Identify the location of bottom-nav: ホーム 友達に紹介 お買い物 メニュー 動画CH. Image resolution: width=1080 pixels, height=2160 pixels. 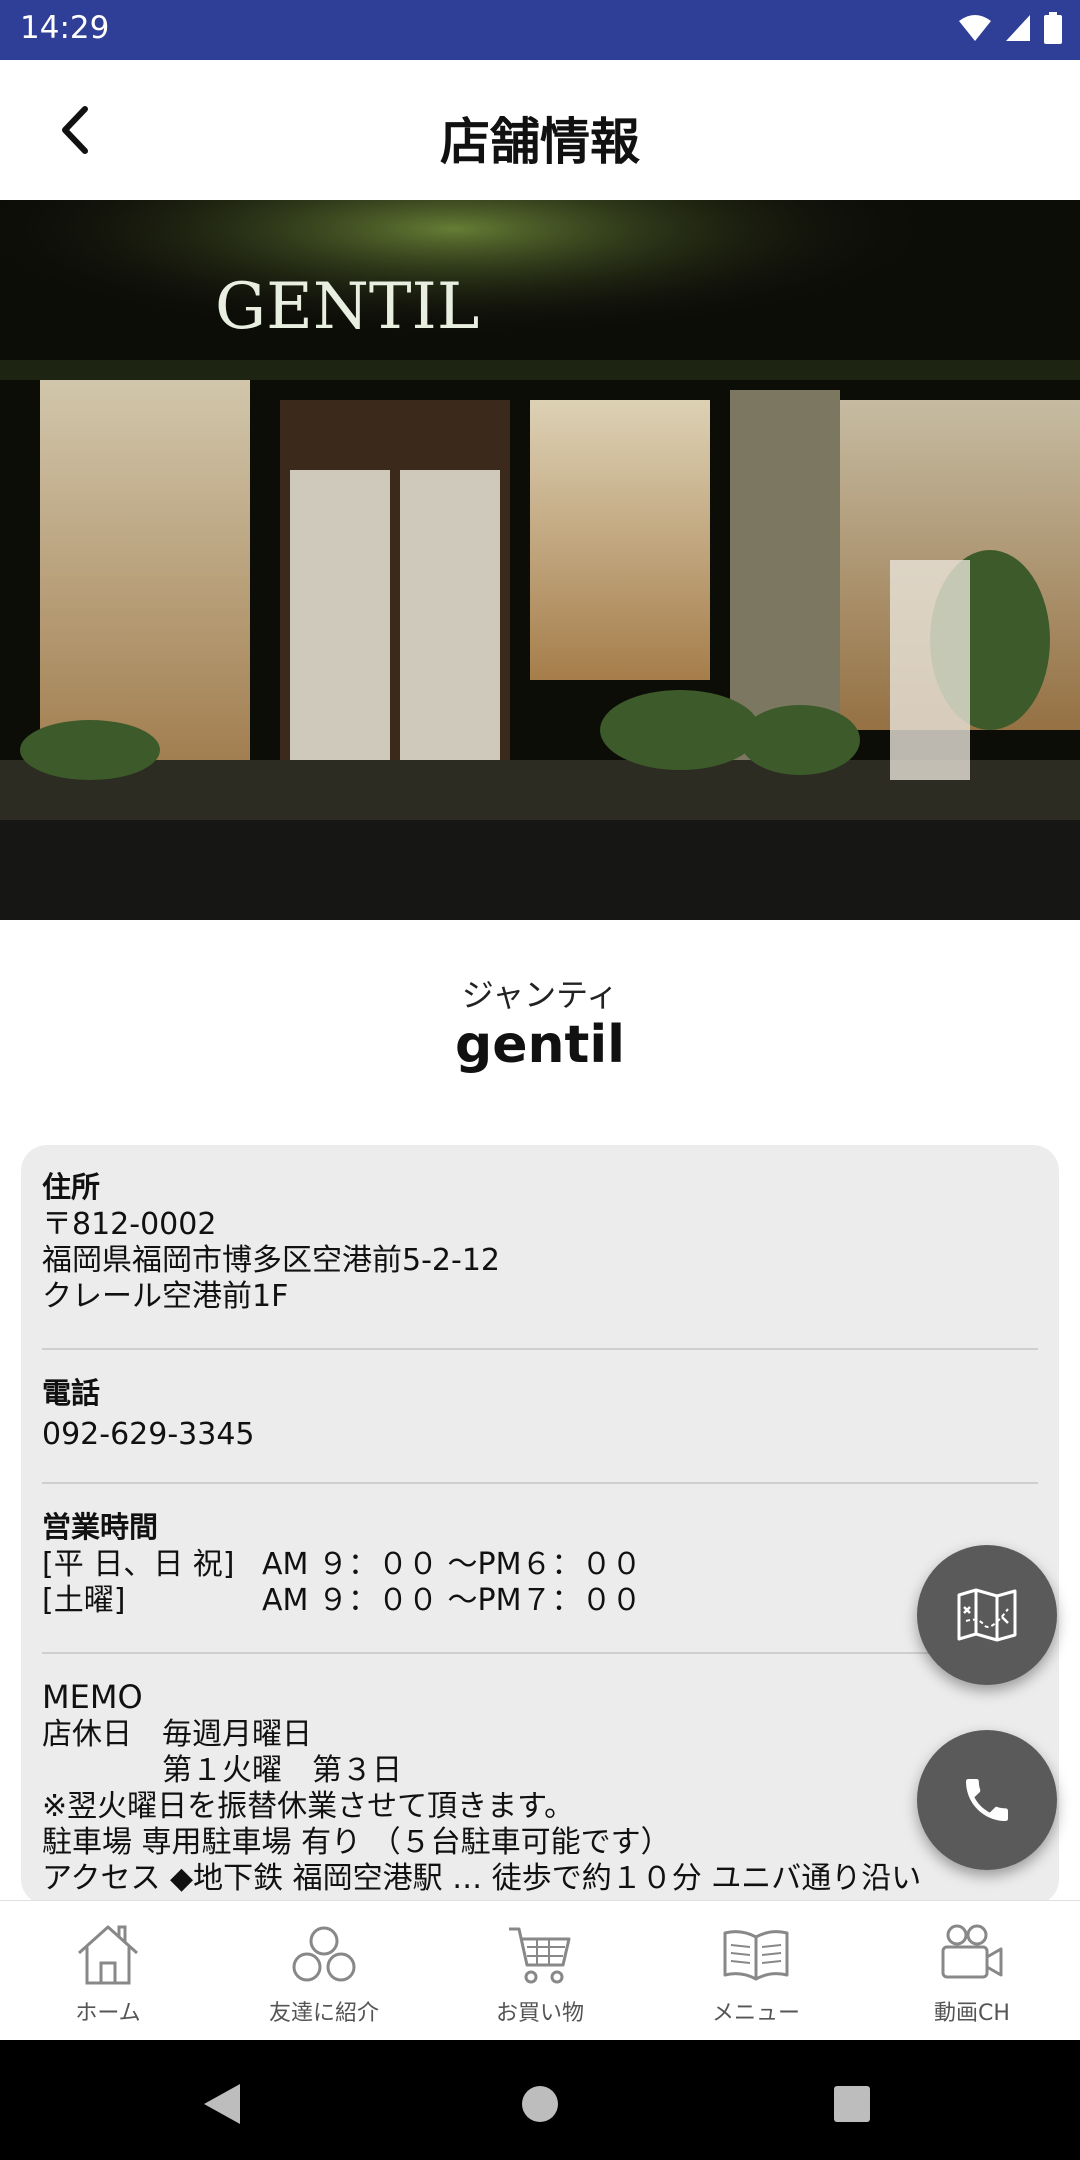
(540, 1970).